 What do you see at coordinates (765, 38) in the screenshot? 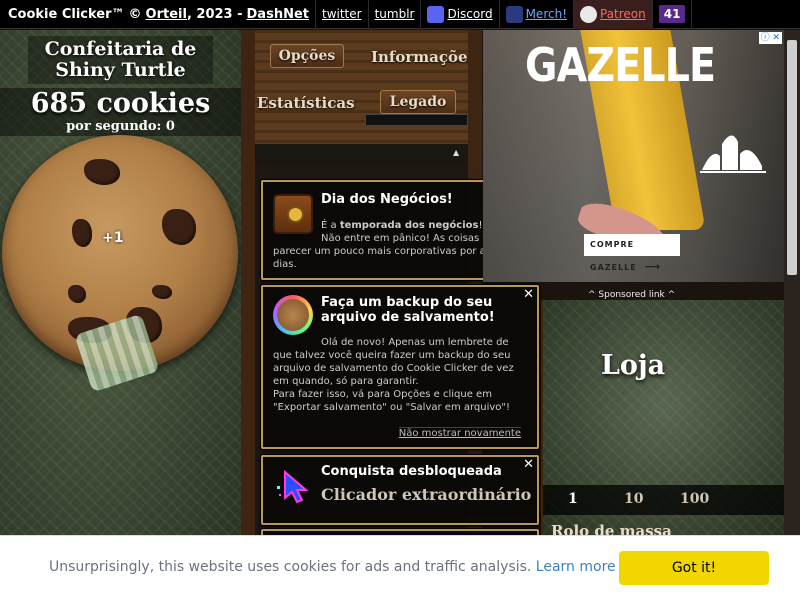
I see `info-icon: ⓘ` at bounding box center [765, 38].